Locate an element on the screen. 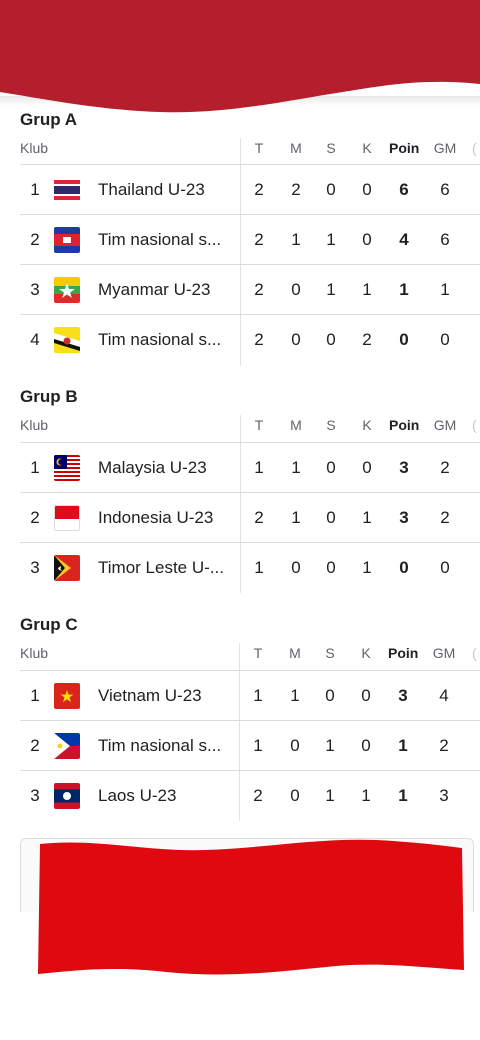 This screenshot has height=1040, width=480. group-title: Grup C is located at coordinates (49, 624).